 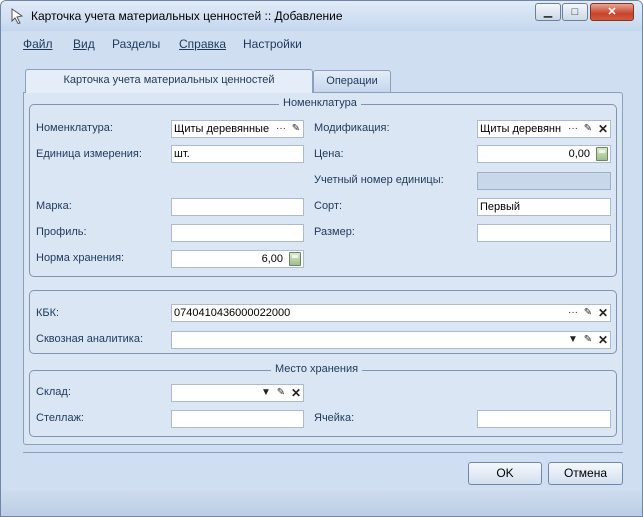 What do you see at coordinates (579, 154) in the screenshot?
I see `price-value: 0,00` at bounding box center [579, 154].